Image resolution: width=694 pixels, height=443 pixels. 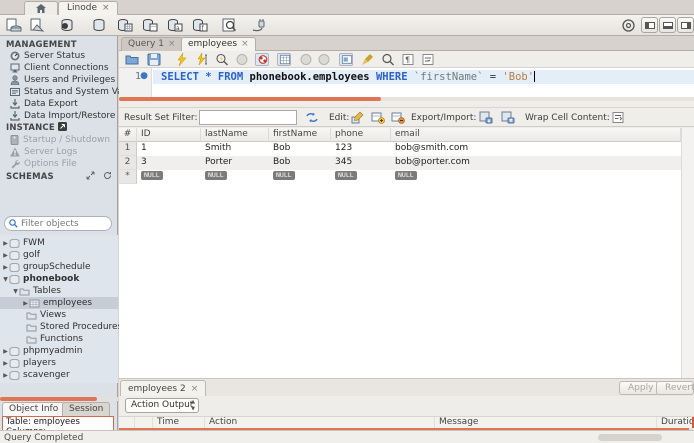 I want to click on wrap-cell-content-icon, so click(x=618, y=117).